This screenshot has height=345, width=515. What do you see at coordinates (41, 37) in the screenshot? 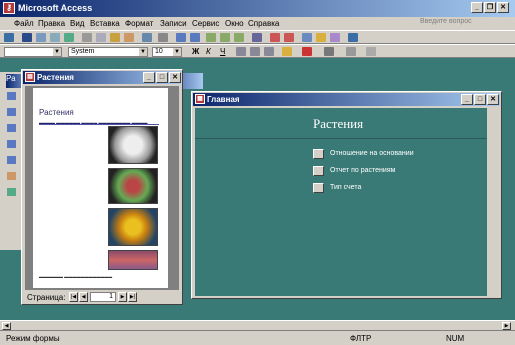
I see `print-icon` at bounding box center [41, 37].